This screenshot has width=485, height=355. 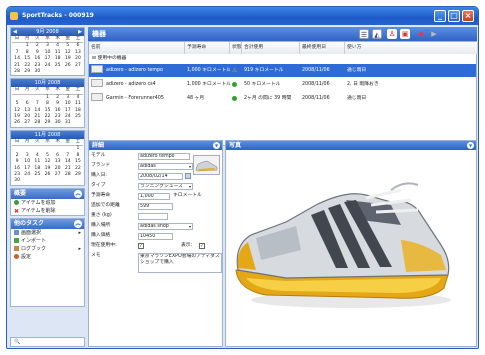 I want to click on detail-field-row: 現在使用中: ✓ 表示: ✓, so click(x=156, y=246).